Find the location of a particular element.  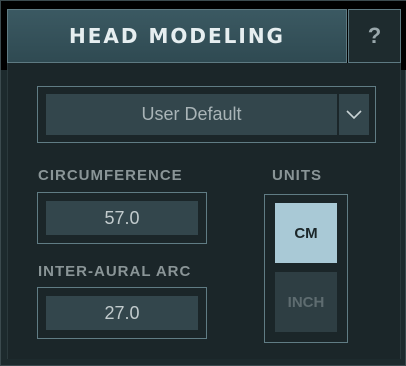

preset-dropdown: User Default is located at coordinates (191, 114).